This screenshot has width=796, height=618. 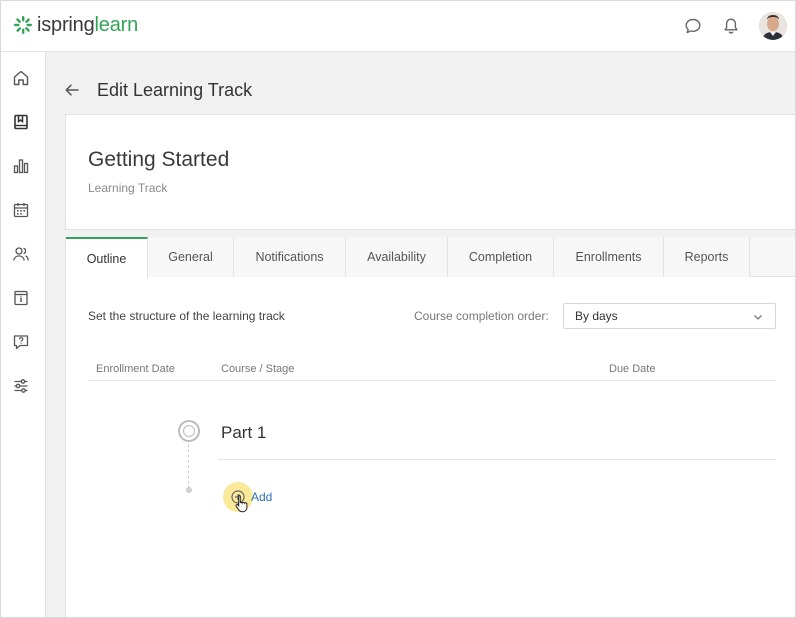 I want to click on calendar-icon, so click(x=21, y=210).